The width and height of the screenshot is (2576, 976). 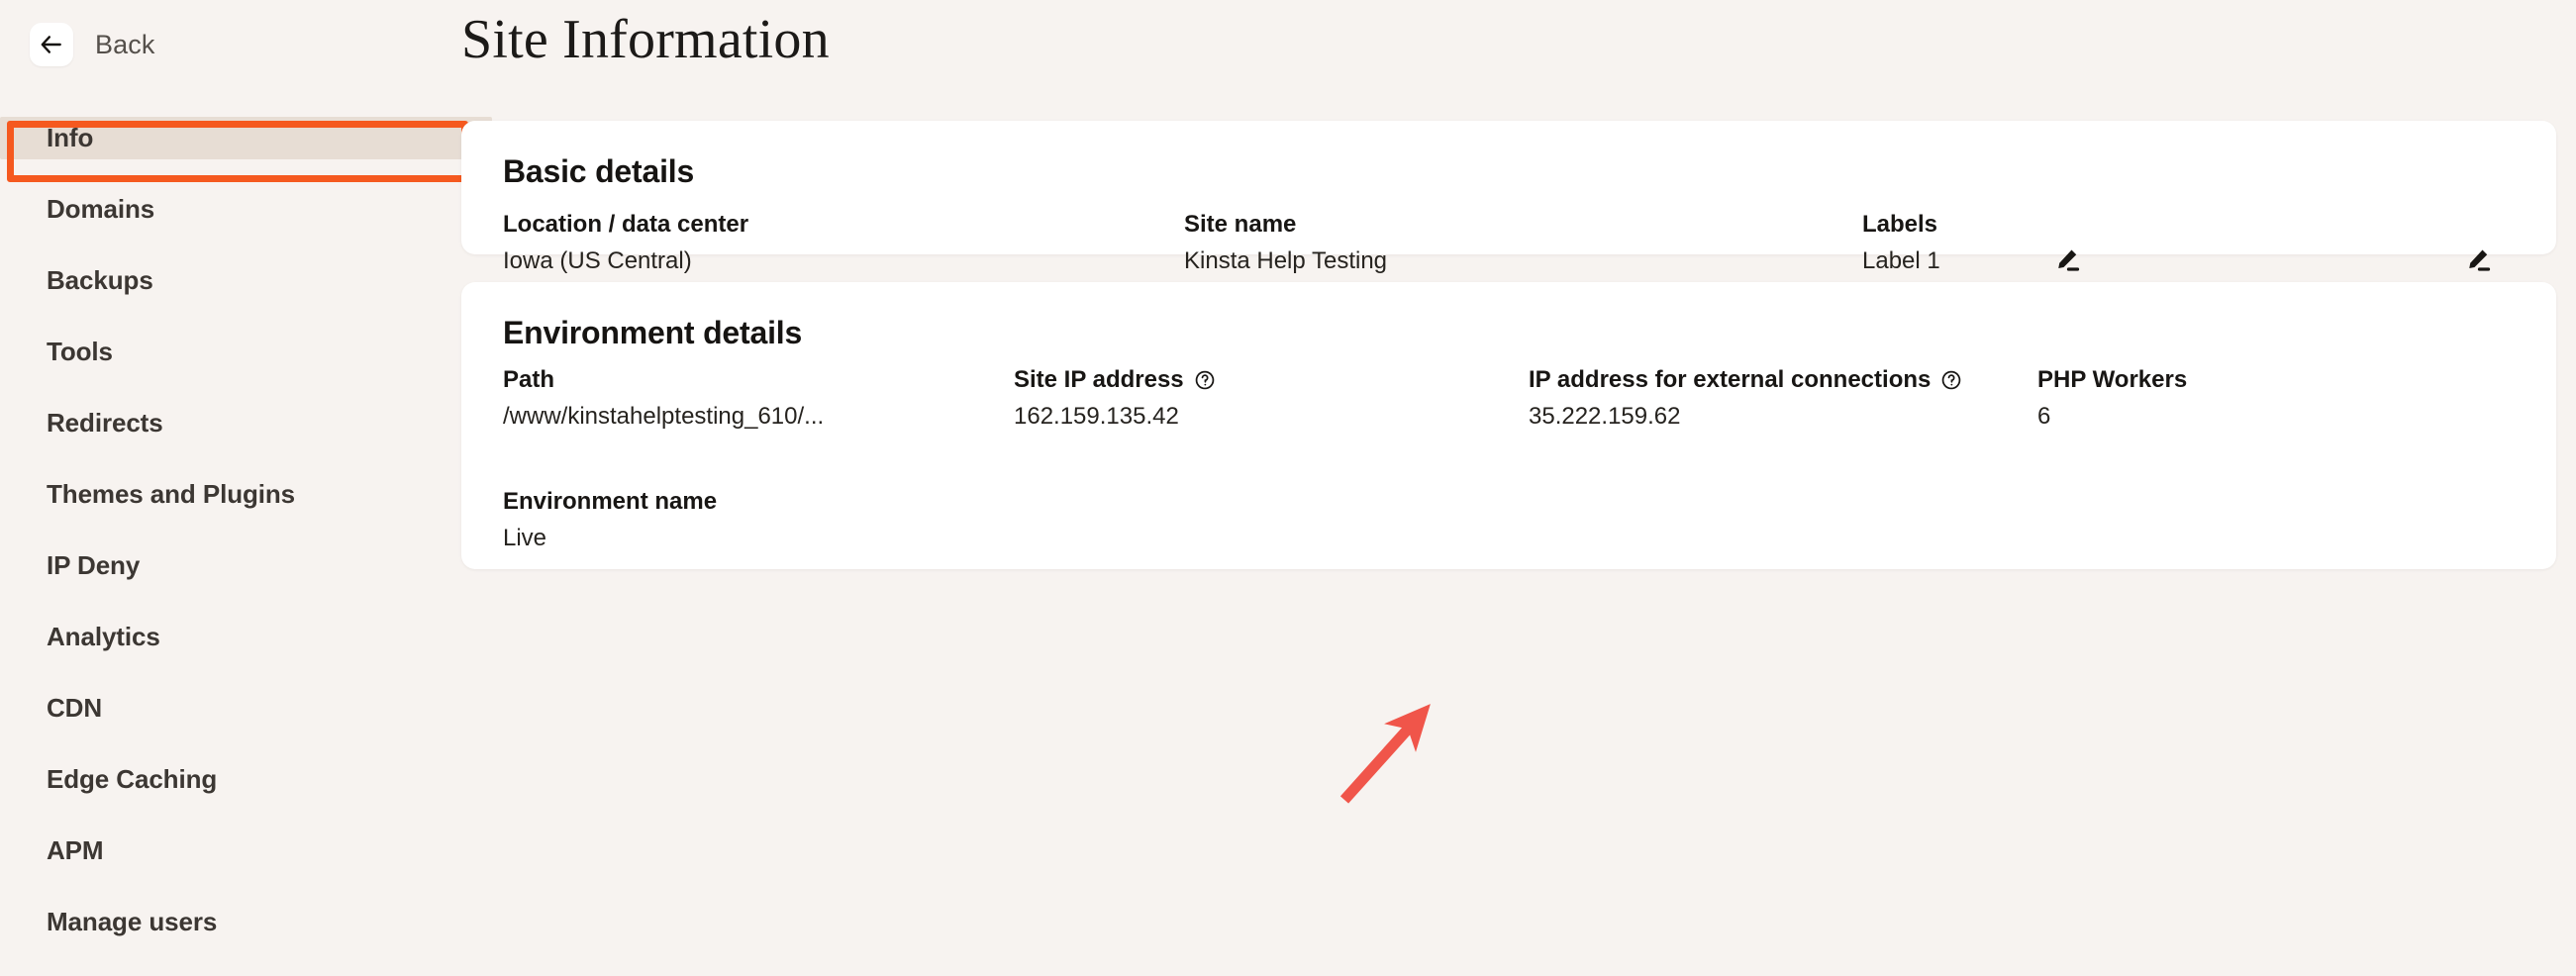 I want to click on sidebar-item-apm: APM, so click(x=231, y=851).